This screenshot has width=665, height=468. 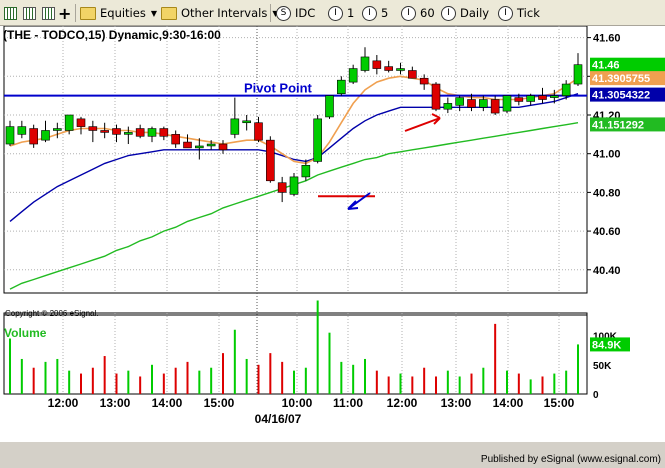 What do you see at coordinates (283, 13) in the screenshot?
I see `s-circle-icon: S` at bounding box center [283, 13].